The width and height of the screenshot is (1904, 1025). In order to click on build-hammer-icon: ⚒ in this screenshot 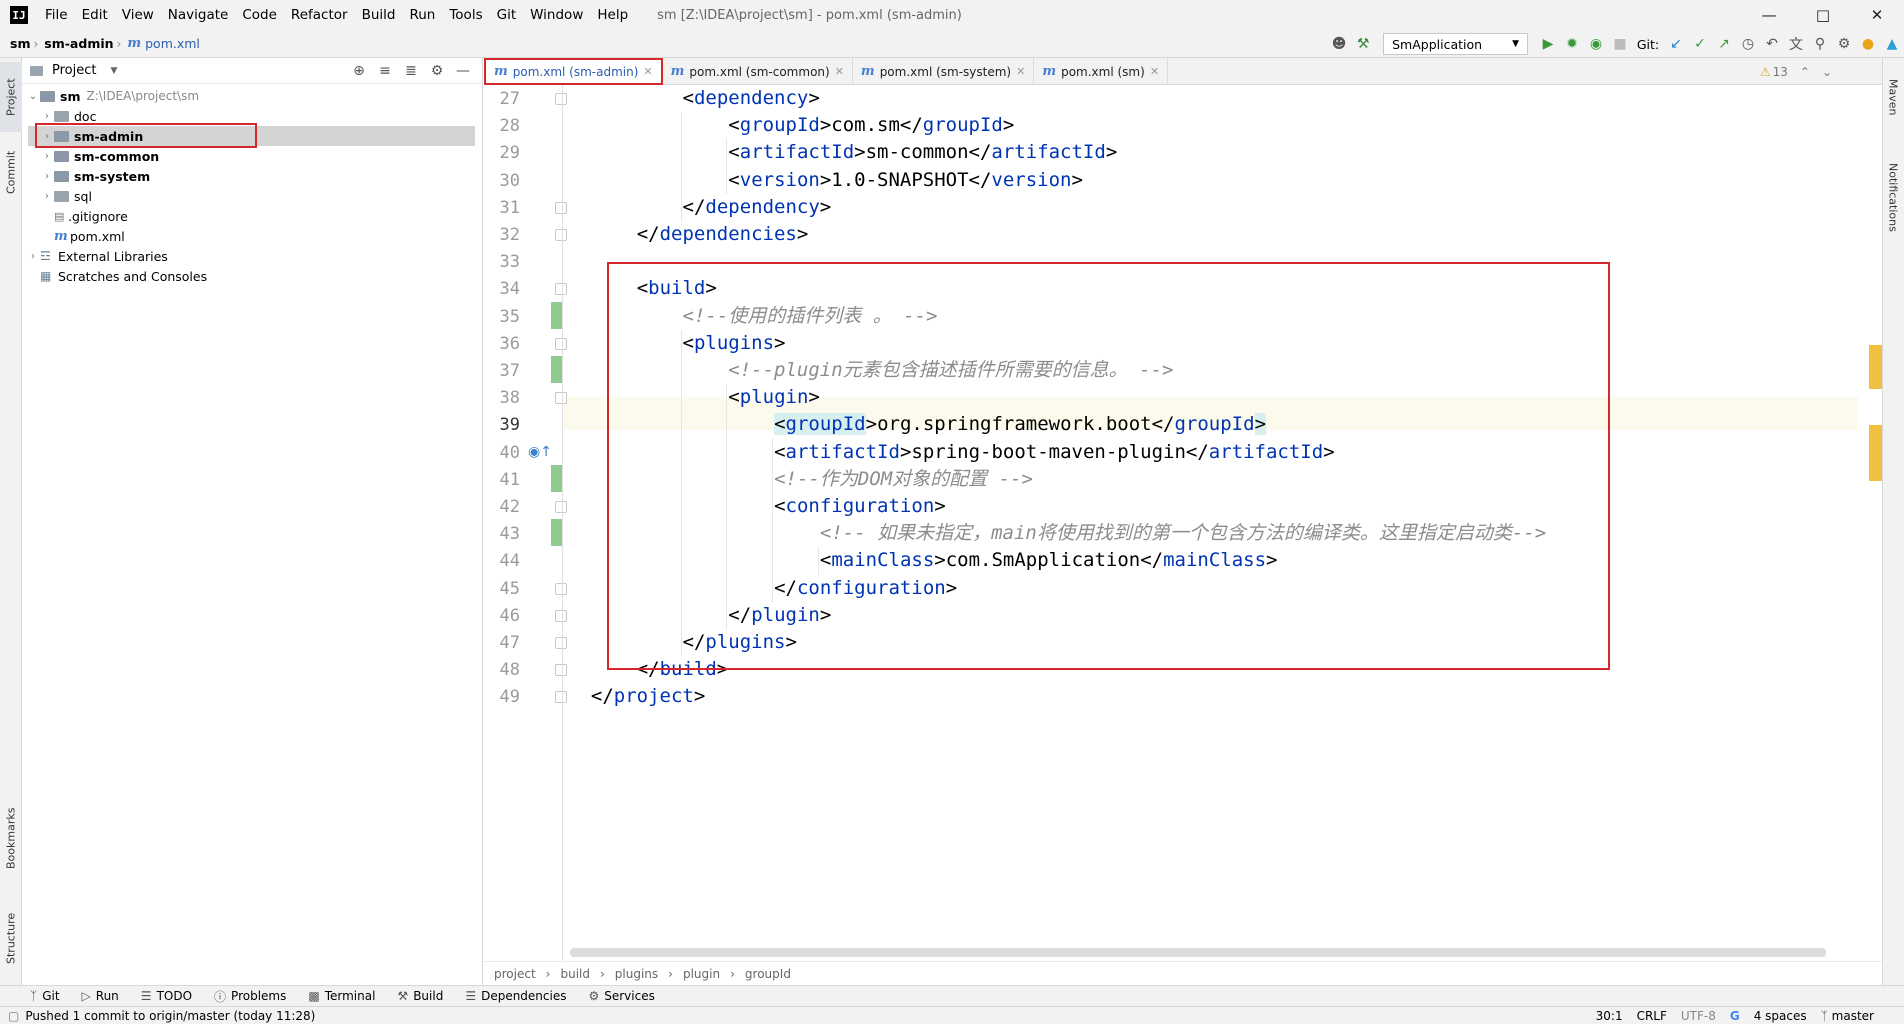, I will do `click(1363, 44)`.